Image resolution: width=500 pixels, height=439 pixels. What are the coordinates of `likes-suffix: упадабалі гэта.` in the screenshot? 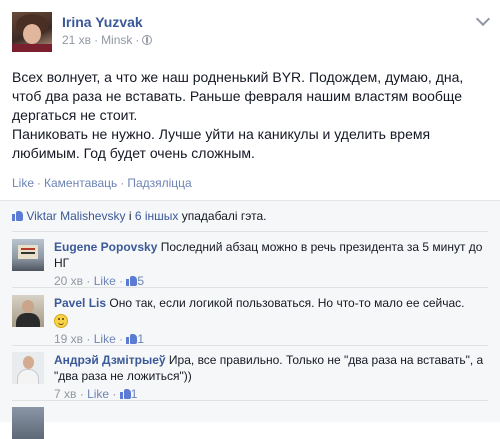 It's located at (224, 216).